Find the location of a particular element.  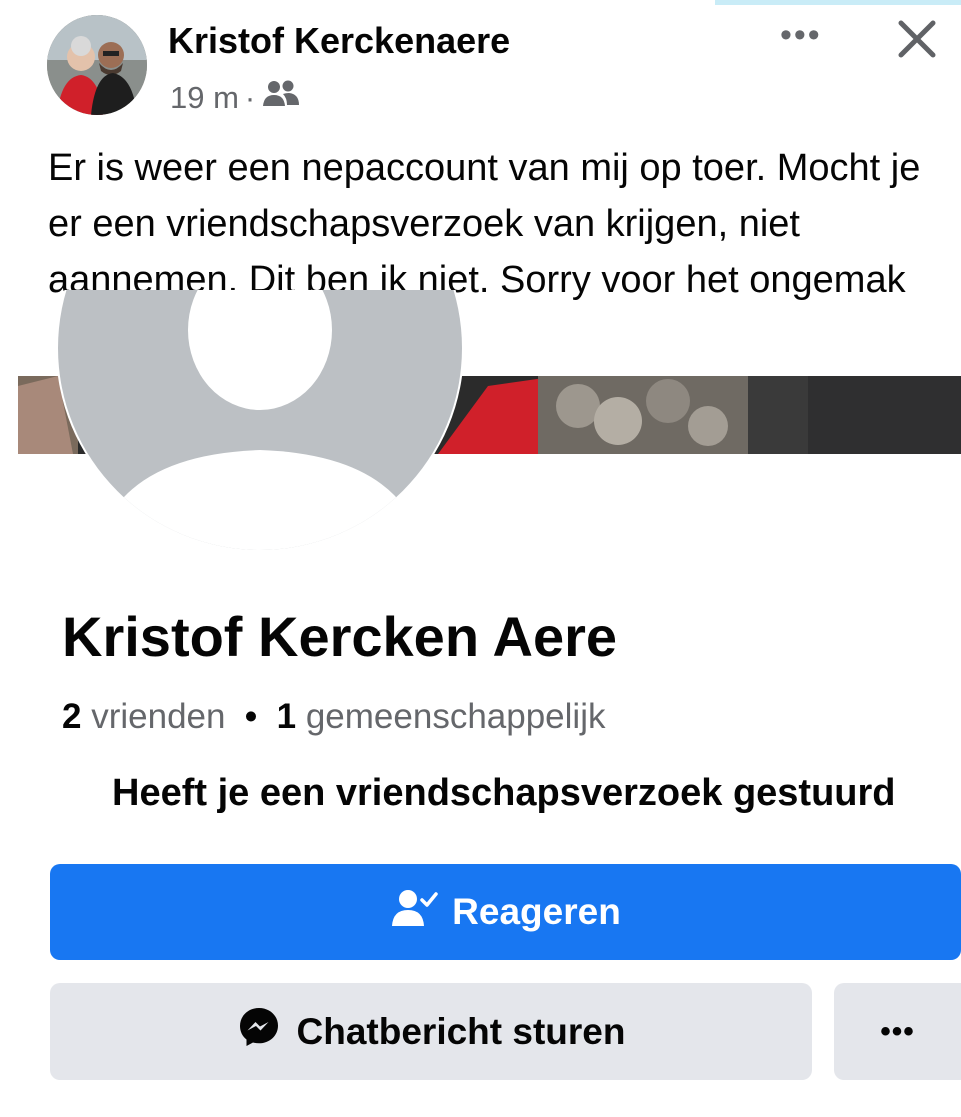

profile-more-button: ••• is located at coordinates (897, 1031).